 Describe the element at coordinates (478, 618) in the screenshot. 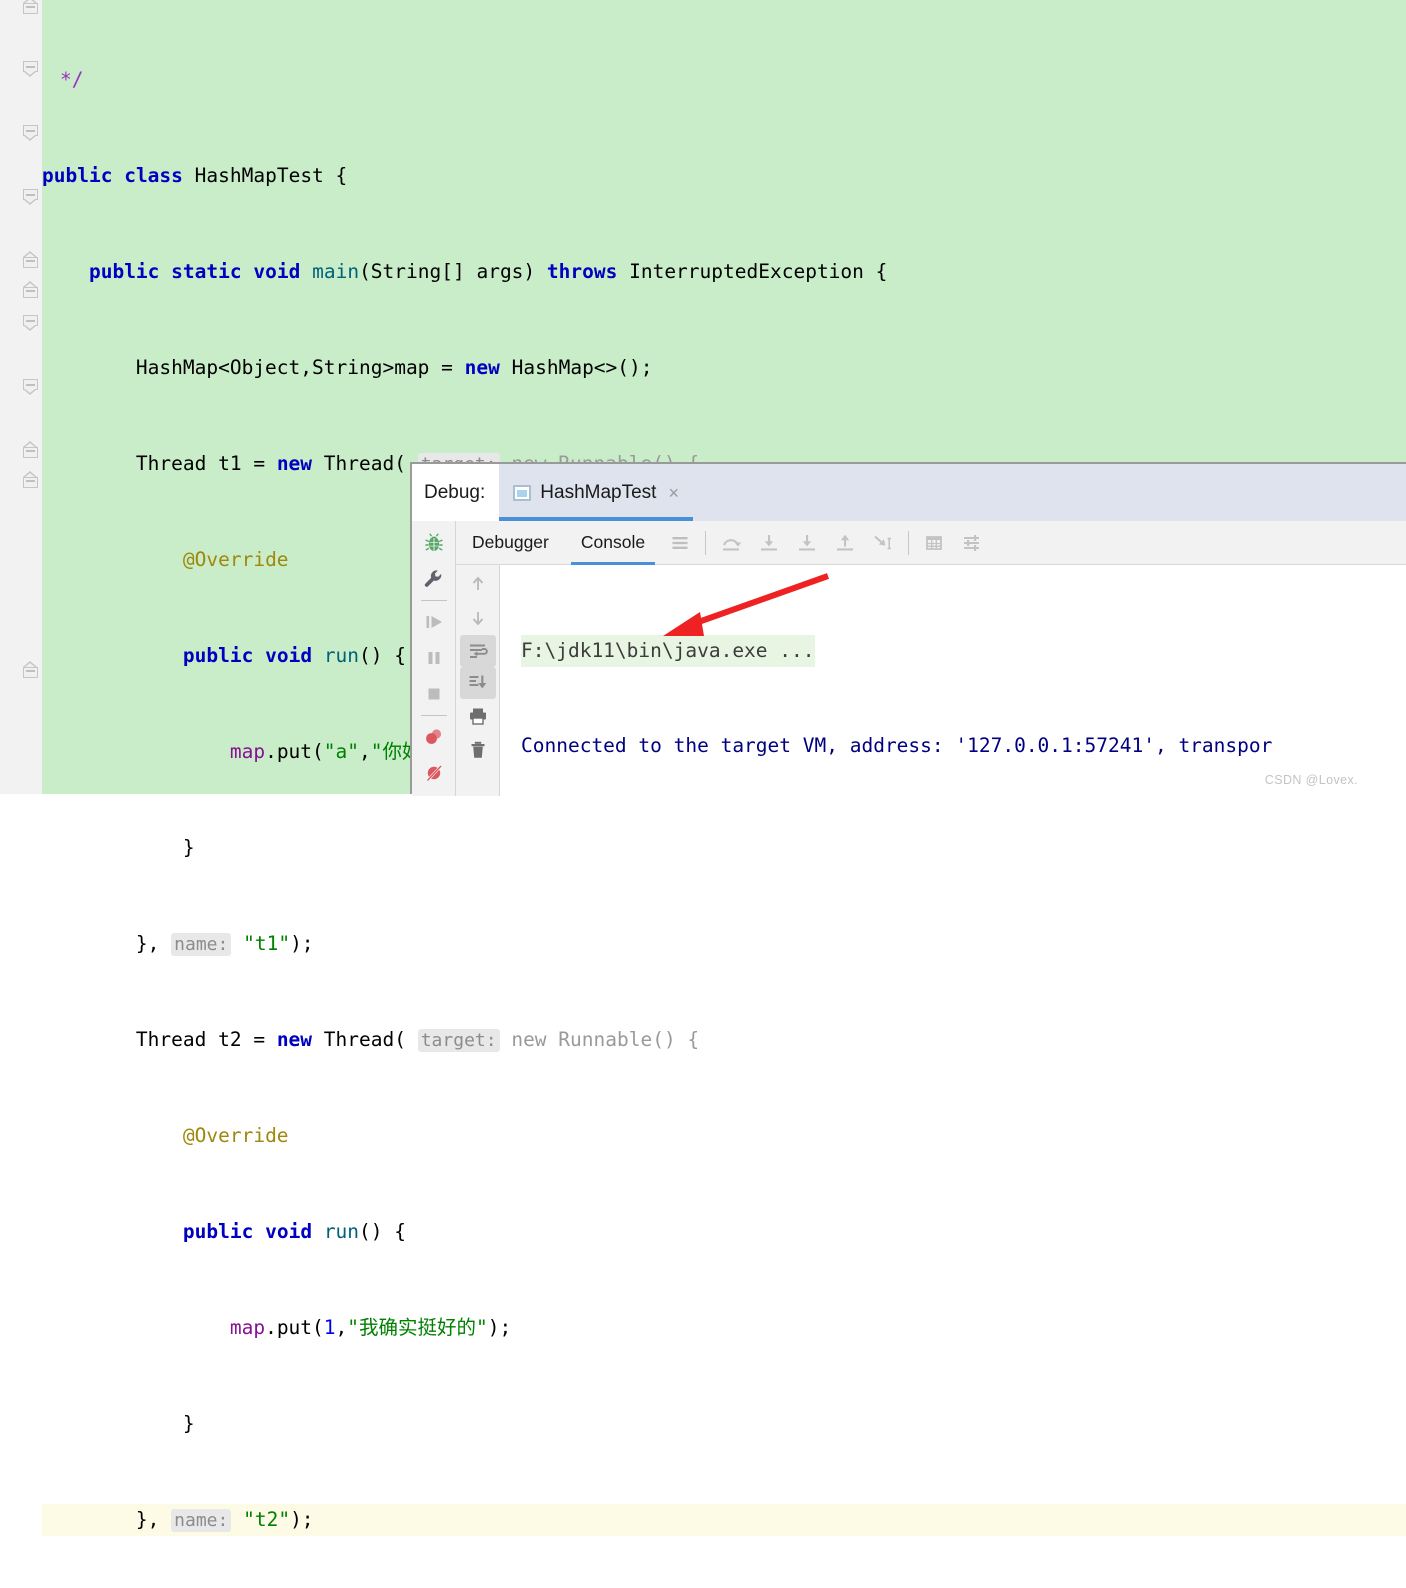

I see `scroll-down-icon` at that location.